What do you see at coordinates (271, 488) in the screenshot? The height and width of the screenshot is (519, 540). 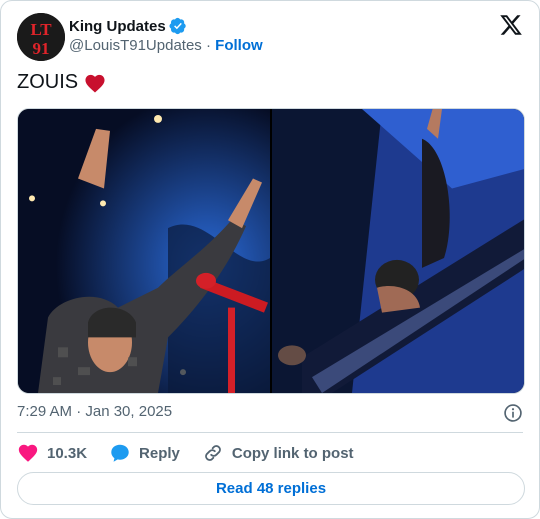 I see `read-replies-button: Read 48 replies` at bounding box center [271, 488].